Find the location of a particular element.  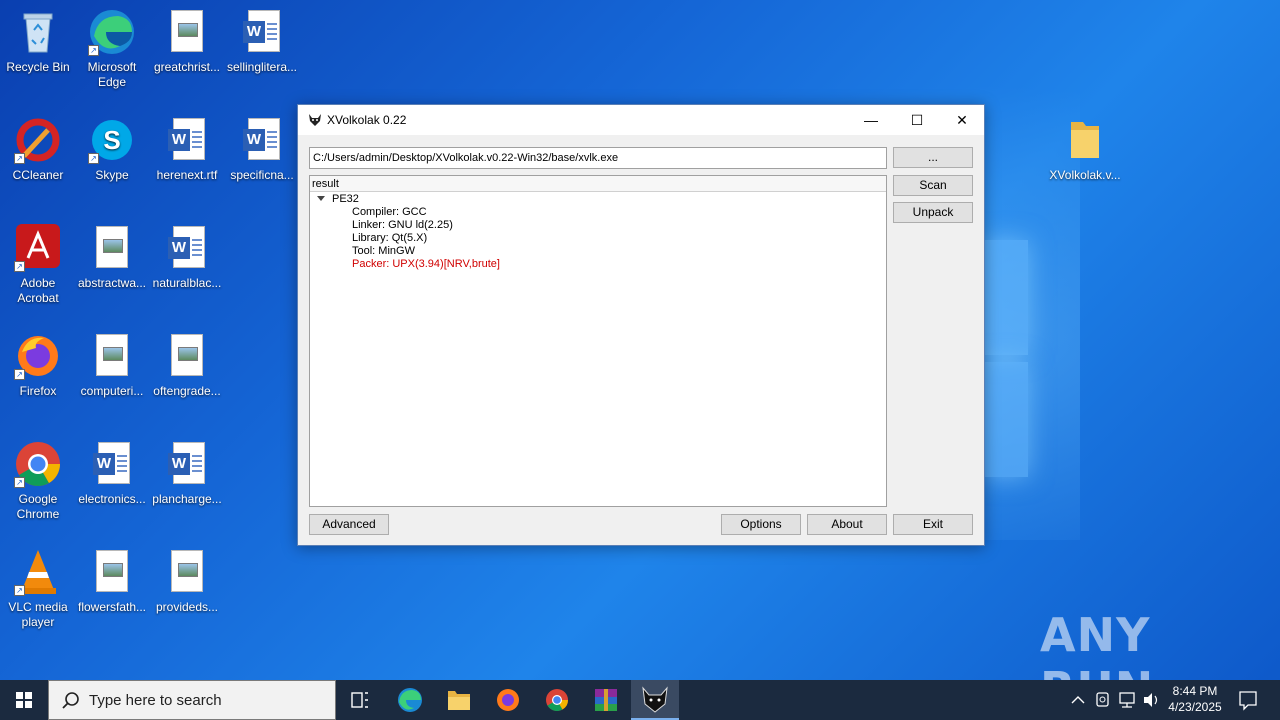

desktop-icon-ccleaner: ↗ CCleaner is located at coordinates (38, 149).